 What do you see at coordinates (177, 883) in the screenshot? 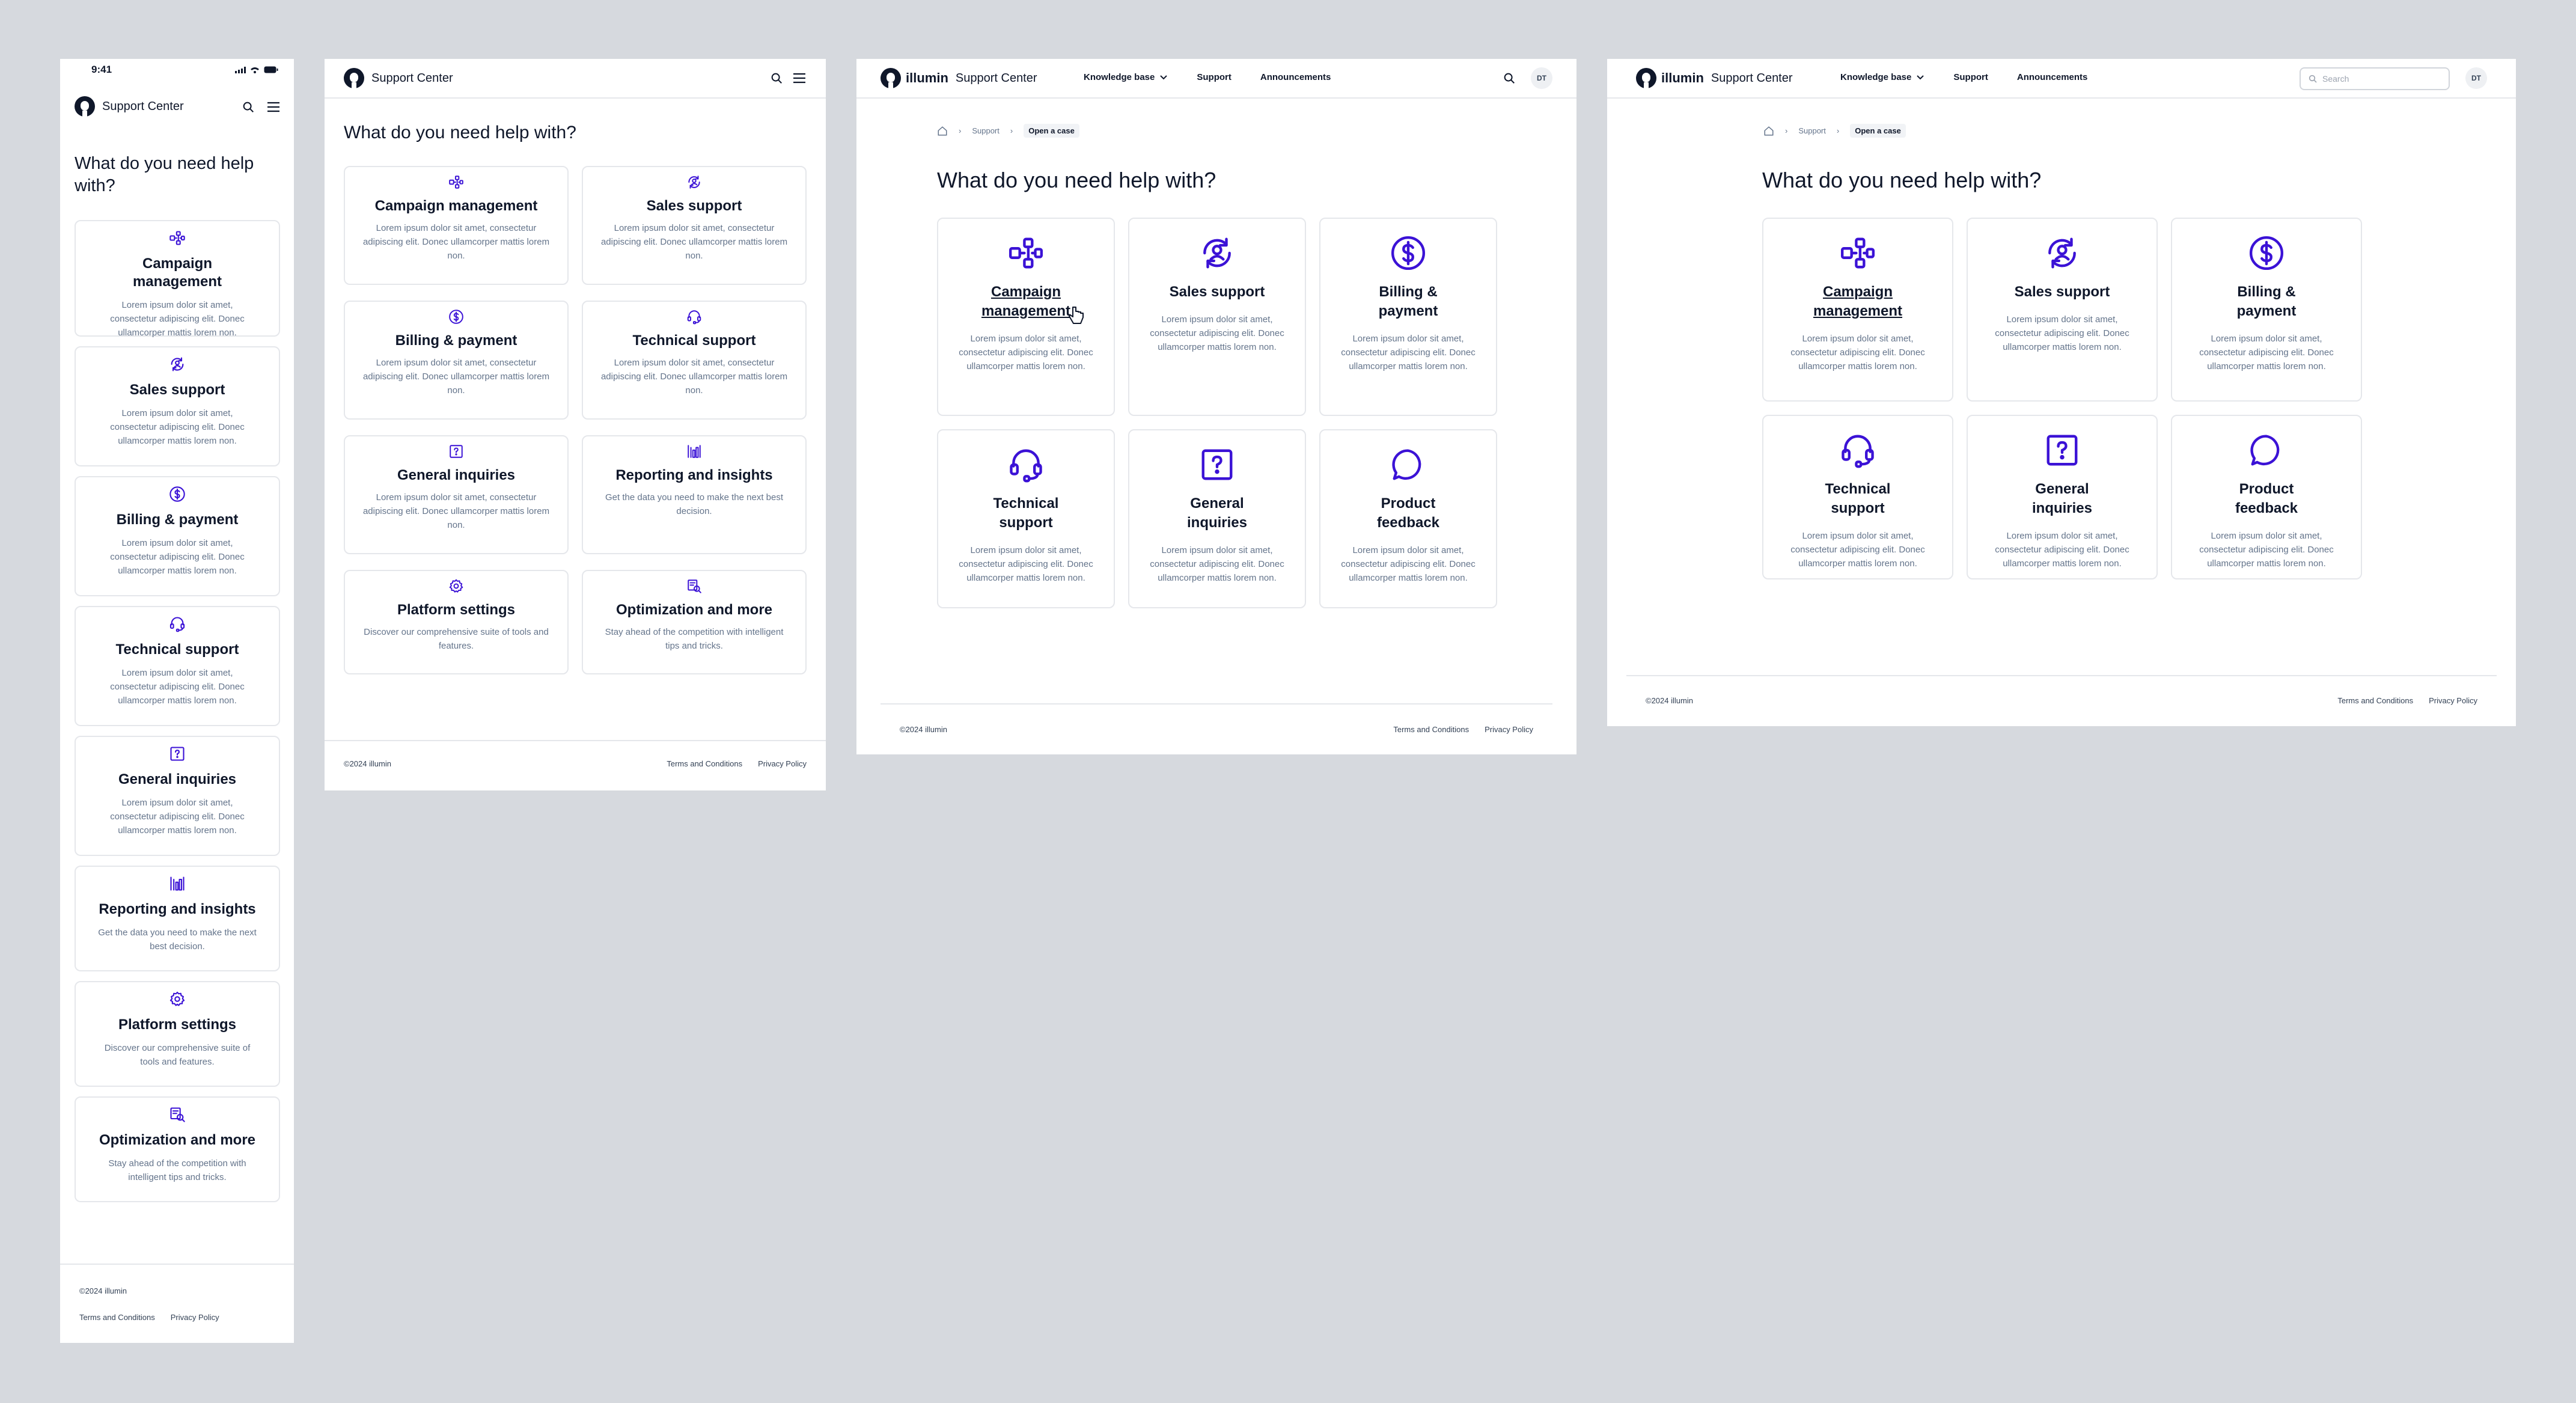
I see `chart-icon` at bounding box center [177, 883].